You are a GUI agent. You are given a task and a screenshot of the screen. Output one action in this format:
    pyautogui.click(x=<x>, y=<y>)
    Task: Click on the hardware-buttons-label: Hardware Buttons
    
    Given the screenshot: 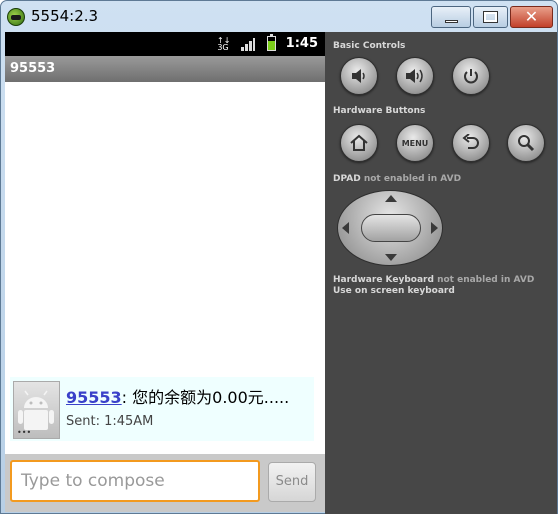 What is the action you would take?
    pyautogui.click(x=379, y=111)
    